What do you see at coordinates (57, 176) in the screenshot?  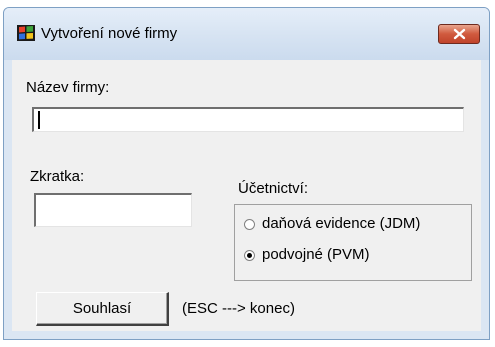 I see `abbreviation-label: Zkratka:` at bounding box center [57, 176].